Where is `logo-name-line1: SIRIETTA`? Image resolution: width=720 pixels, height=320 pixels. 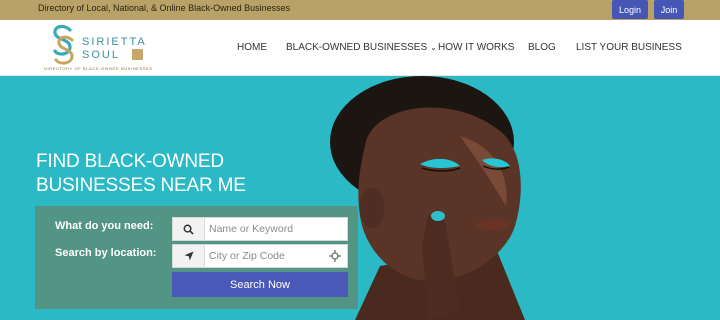
logo-name-line1: SIRIETTA is located at coordinates (114, 42).